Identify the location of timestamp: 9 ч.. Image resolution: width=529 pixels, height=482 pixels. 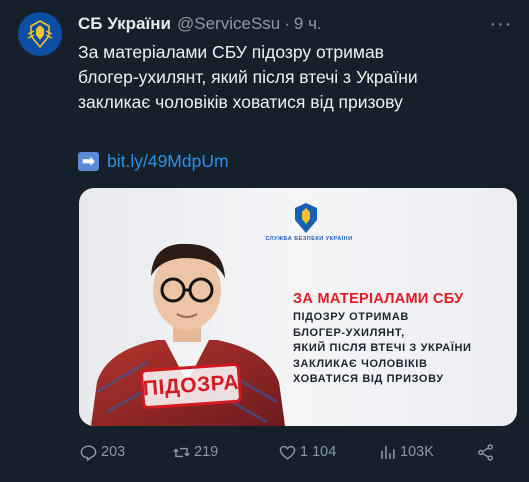
(308, 24).